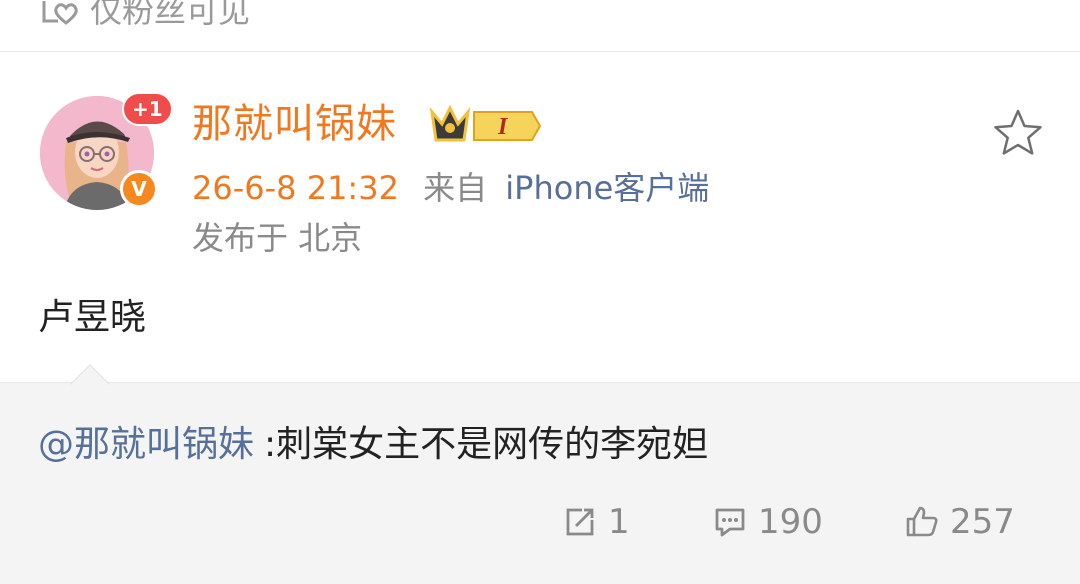 The image size is (1080, 584). I want to click on fans-only-visibility: 仅粉丝可见, so click(145, 16).